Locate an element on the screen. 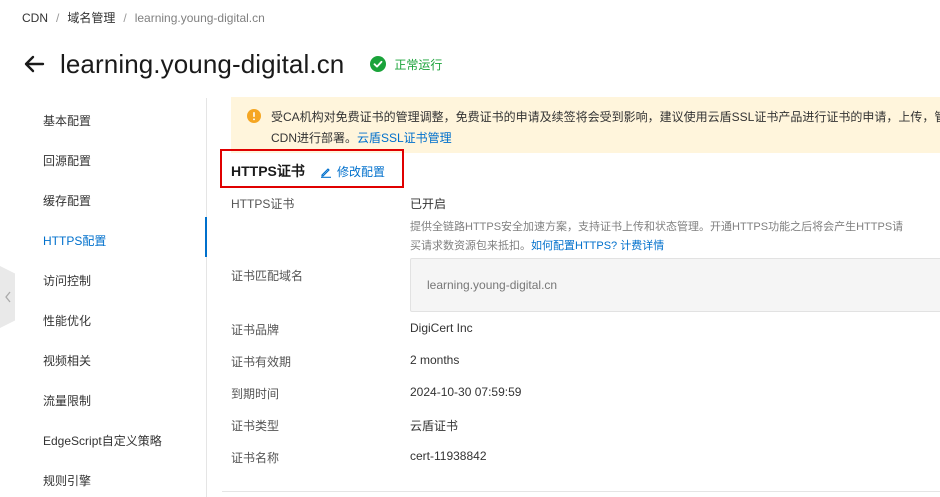 The height and width of the screenshot is (497, 940). label-expiry-time: 到期时间 is located at coordinates (255, 394).